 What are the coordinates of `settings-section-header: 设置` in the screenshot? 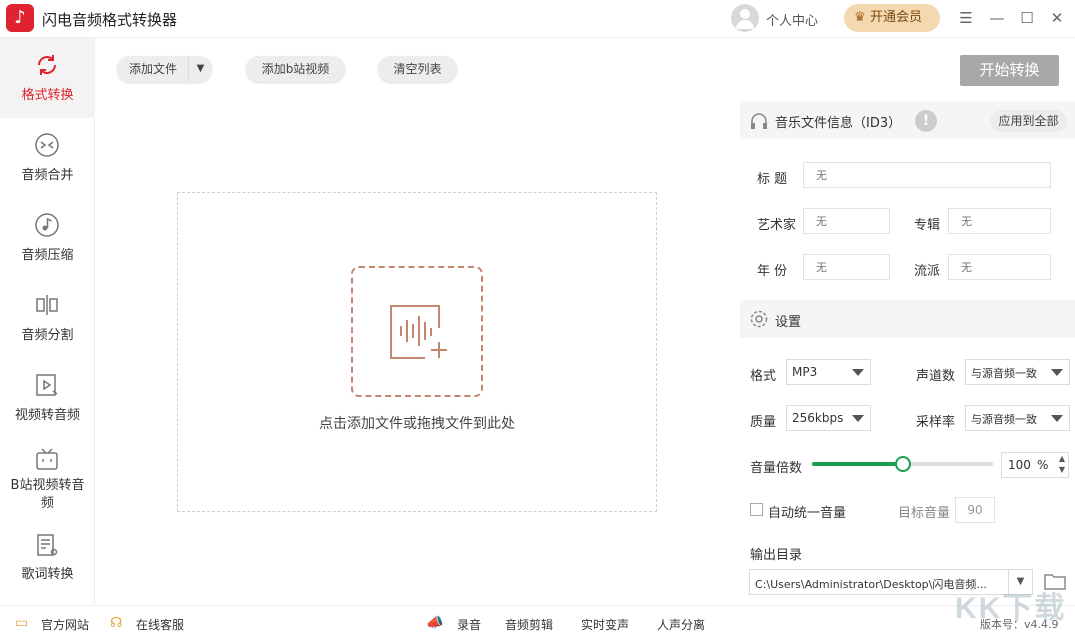 It's located at (907, 319).